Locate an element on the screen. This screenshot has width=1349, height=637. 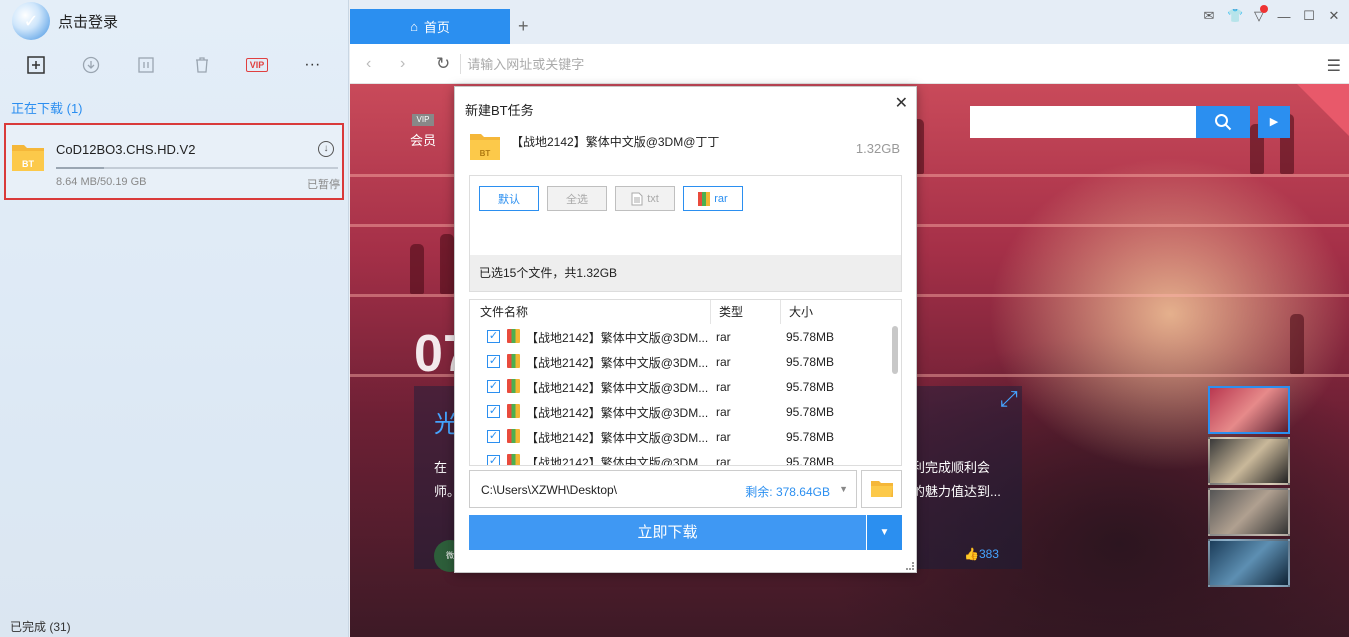
bt-folder-icon: BT is located at coordinates (28, 158).